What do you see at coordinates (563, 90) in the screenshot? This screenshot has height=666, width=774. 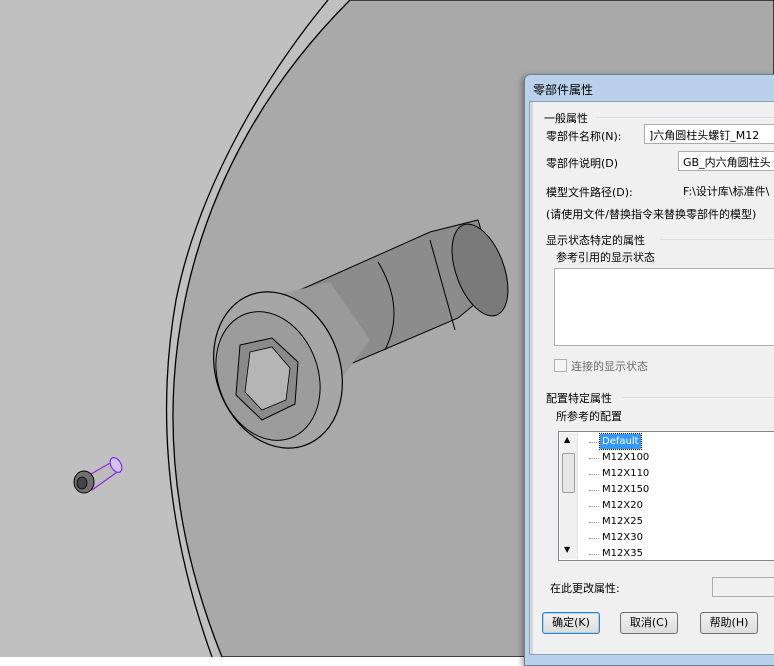 I see `dialog-title: 零部件属性` at bounding box center [563, 90].